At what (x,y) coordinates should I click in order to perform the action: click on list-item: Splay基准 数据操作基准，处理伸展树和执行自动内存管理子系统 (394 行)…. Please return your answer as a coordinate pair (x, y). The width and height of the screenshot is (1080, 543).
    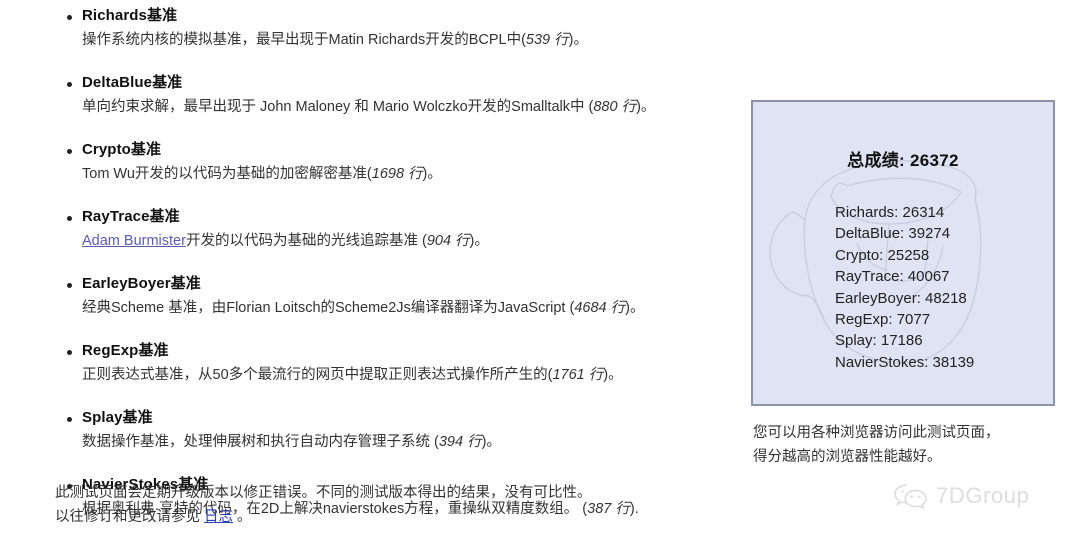
    Looking at the image, I should click on (395, 430).